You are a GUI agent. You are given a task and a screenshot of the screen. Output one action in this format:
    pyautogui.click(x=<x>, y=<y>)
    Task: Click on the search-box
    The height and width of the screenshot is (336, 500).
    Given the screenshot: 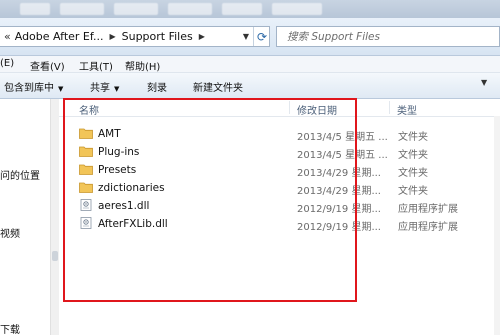 What is the action you would take?
    pyautogui.click(x=388, y=36)
    